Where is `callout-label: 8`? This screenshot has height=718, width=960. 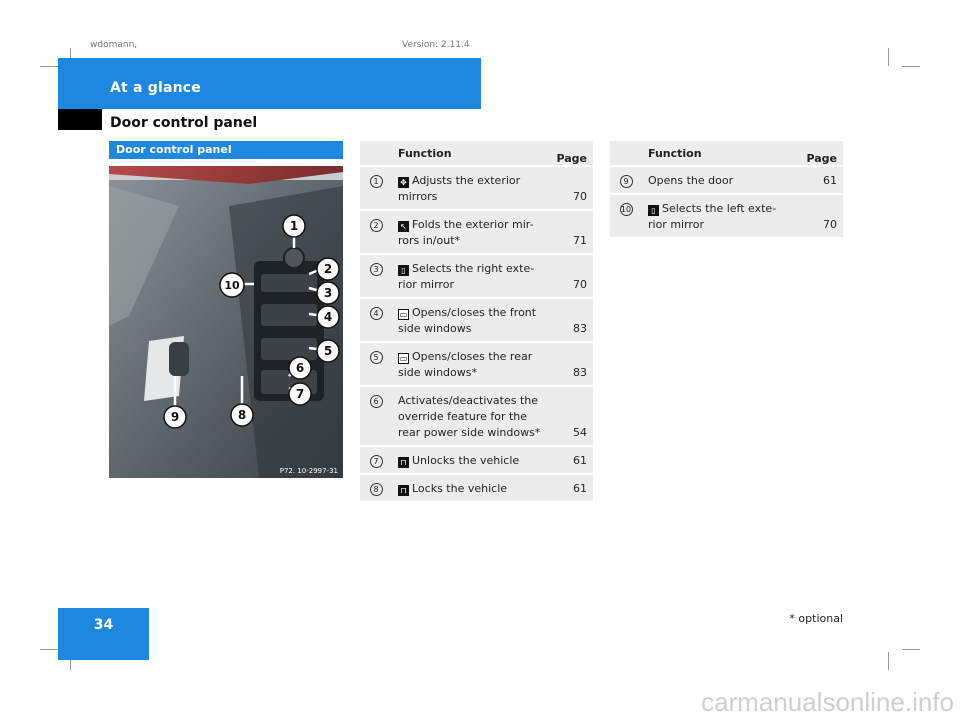 callout-label: 8 is located at coordinates (242, 415).